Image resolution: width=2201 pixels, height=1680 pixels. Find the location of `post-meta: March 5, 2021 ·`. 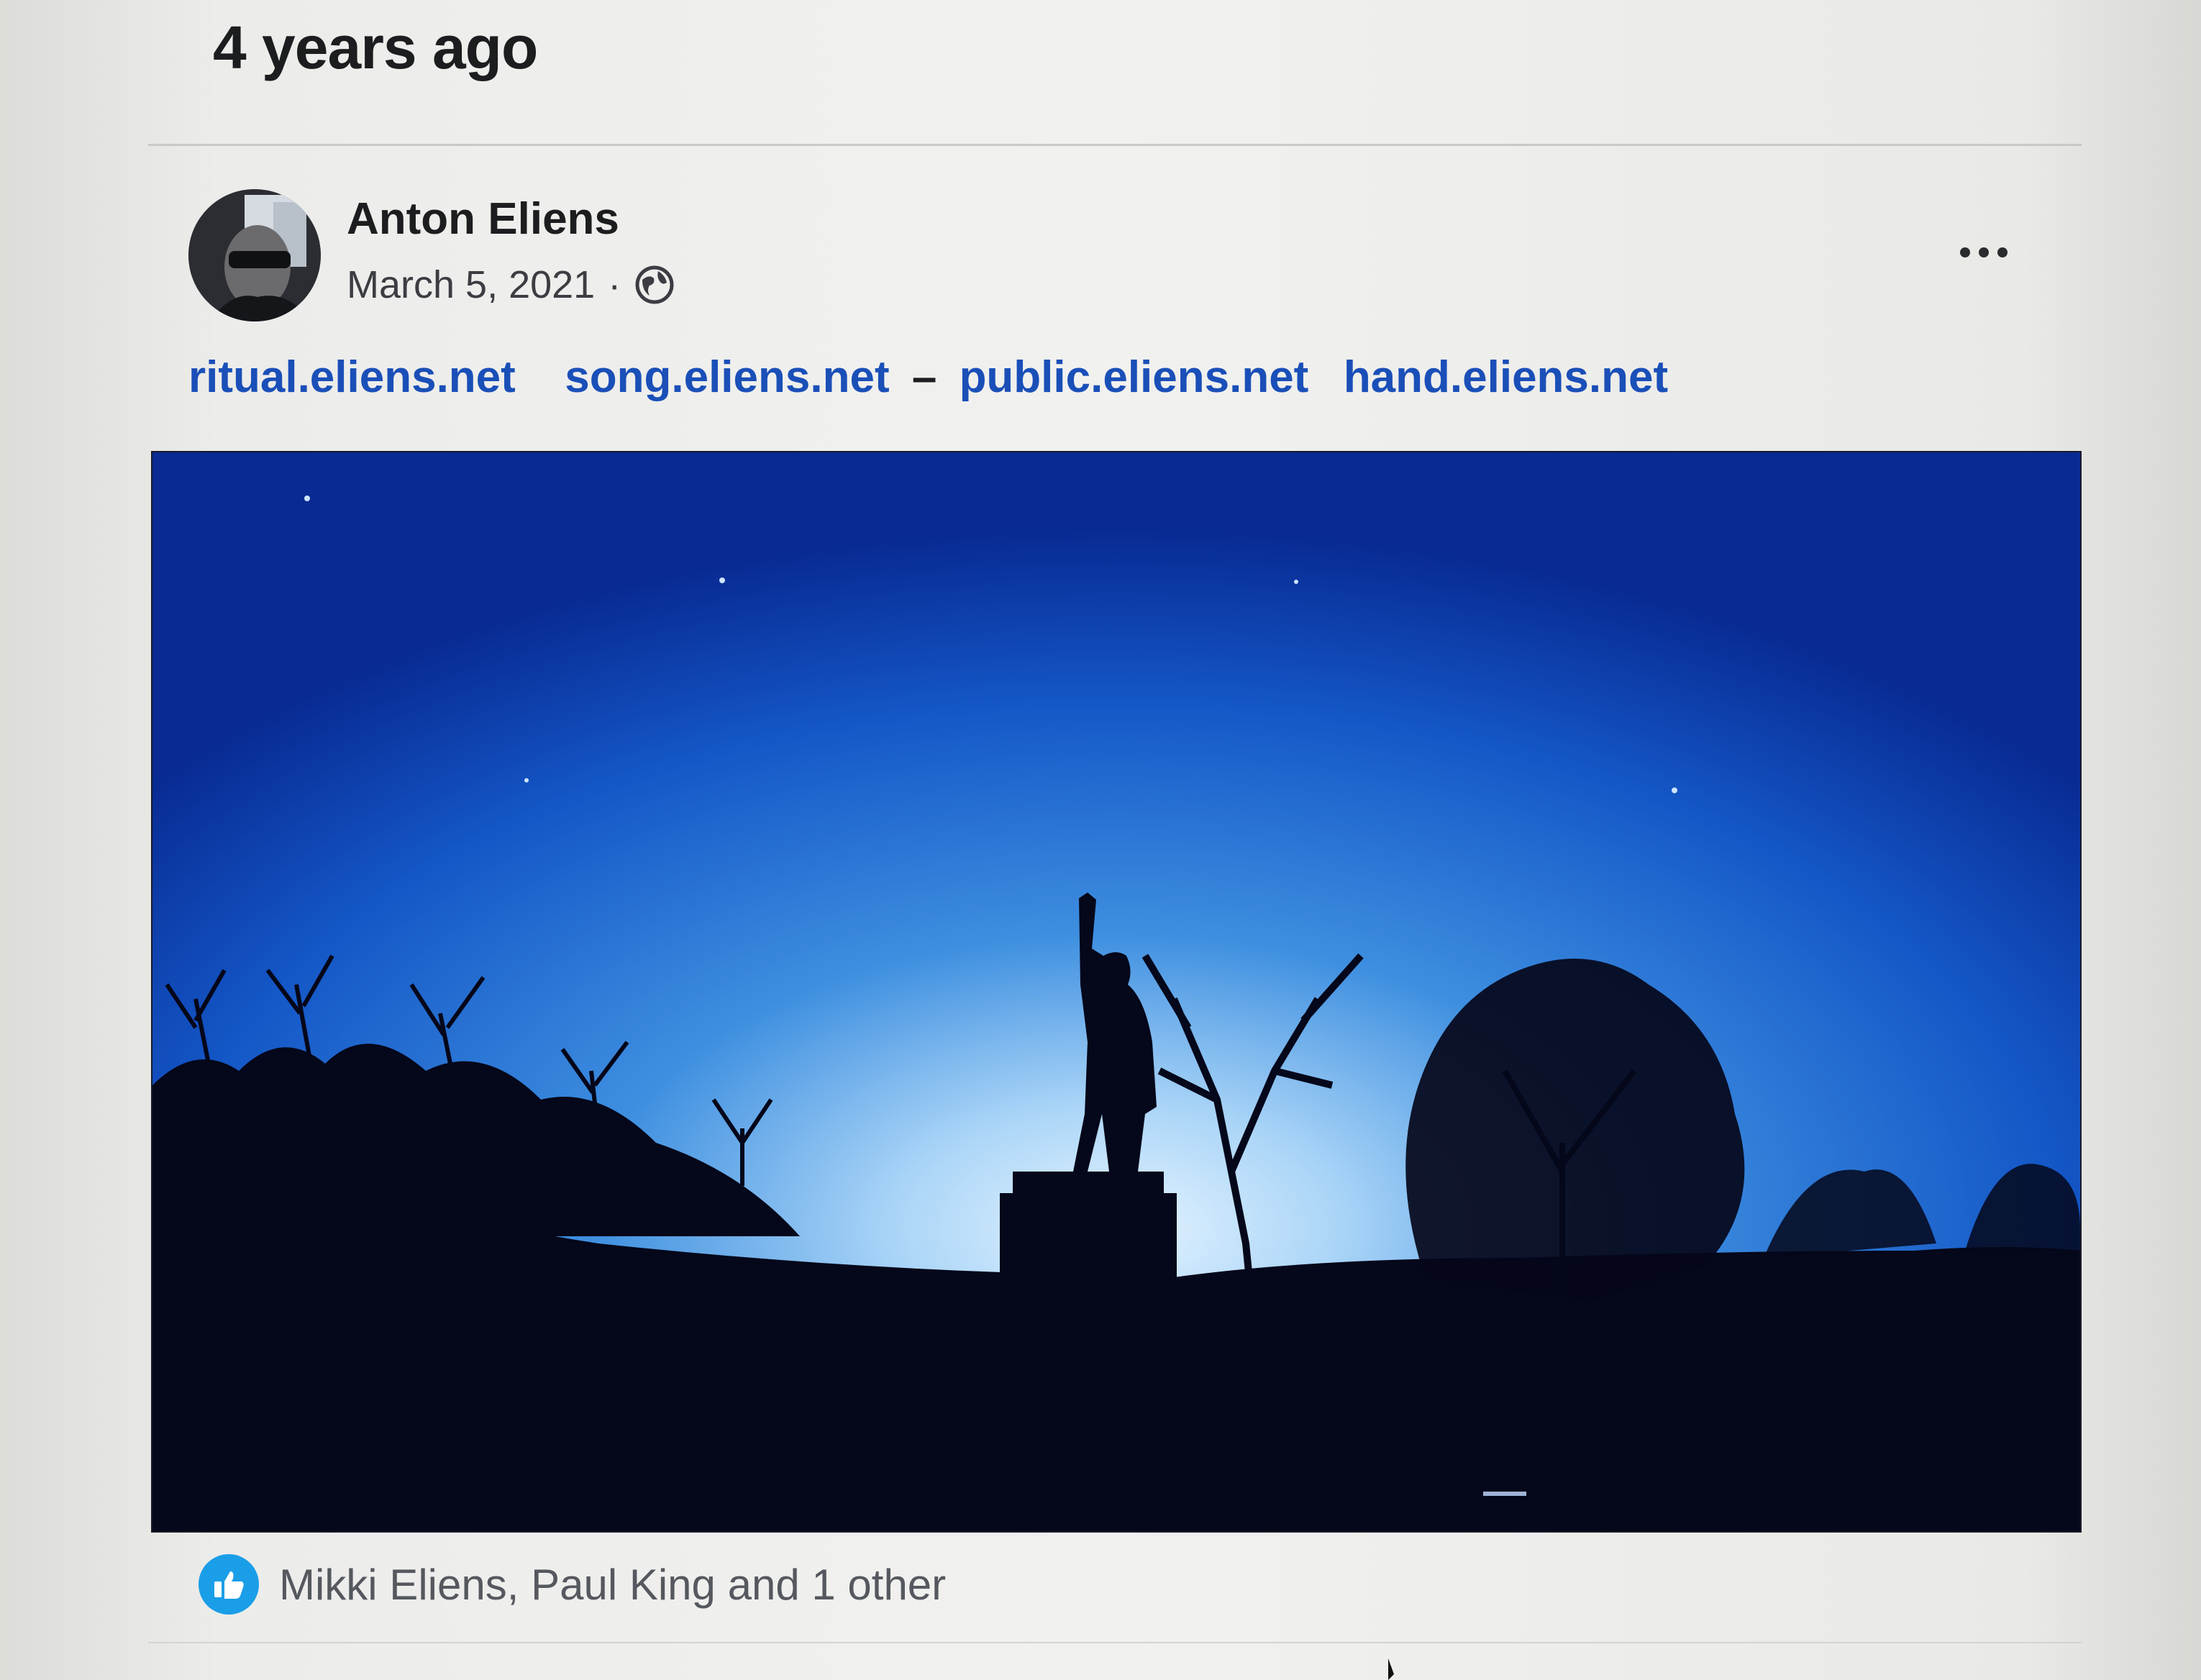

post-meta: March 5, 2021 · is located at coordinates (511, 284).